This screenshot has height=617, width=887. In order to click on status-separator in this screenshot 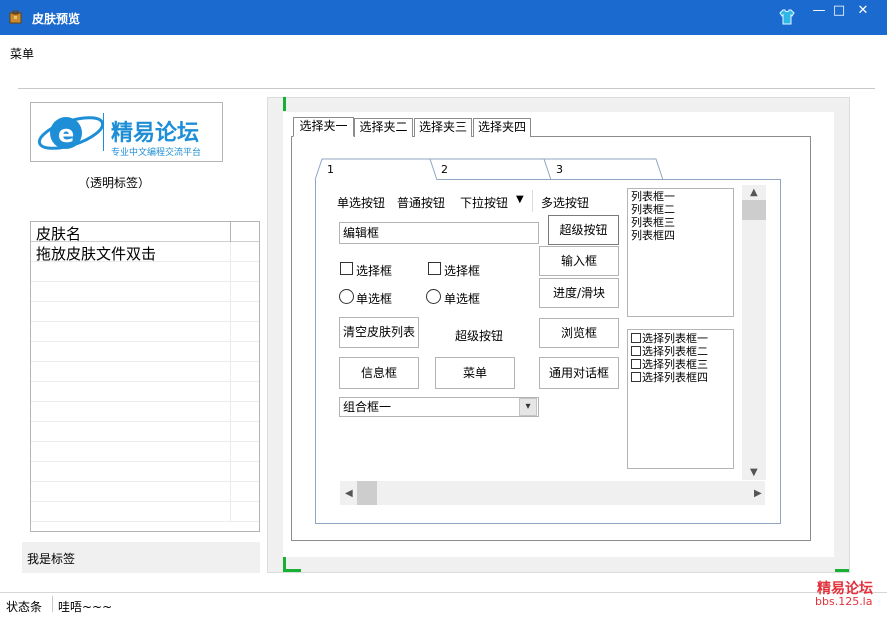, I will do `click(52, 604)`.